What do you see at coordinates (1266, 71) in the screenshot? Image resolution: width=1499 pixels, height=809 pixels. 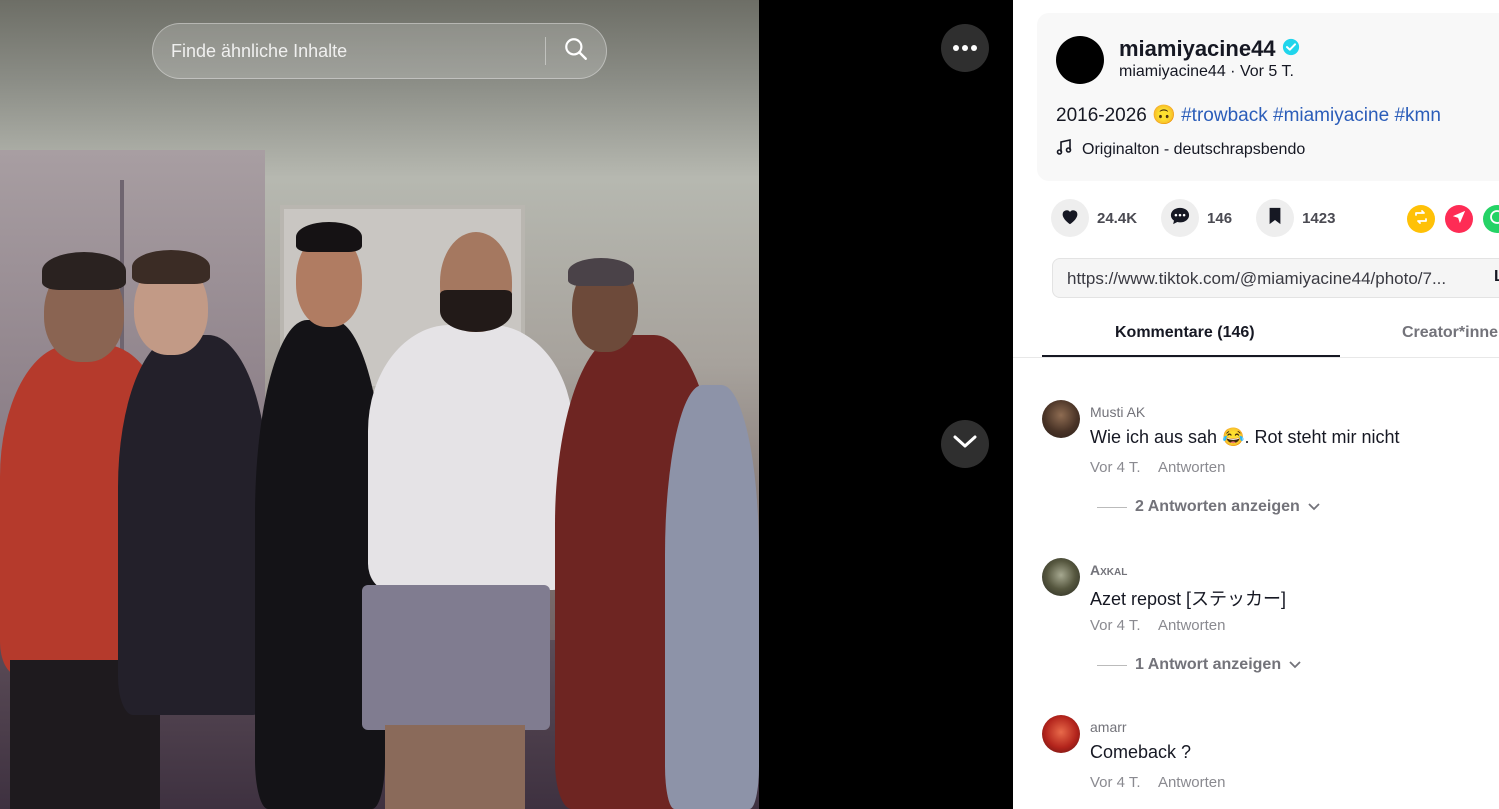 I see `post-time: Vor 5 T.` at bounding box center [1266, 71].